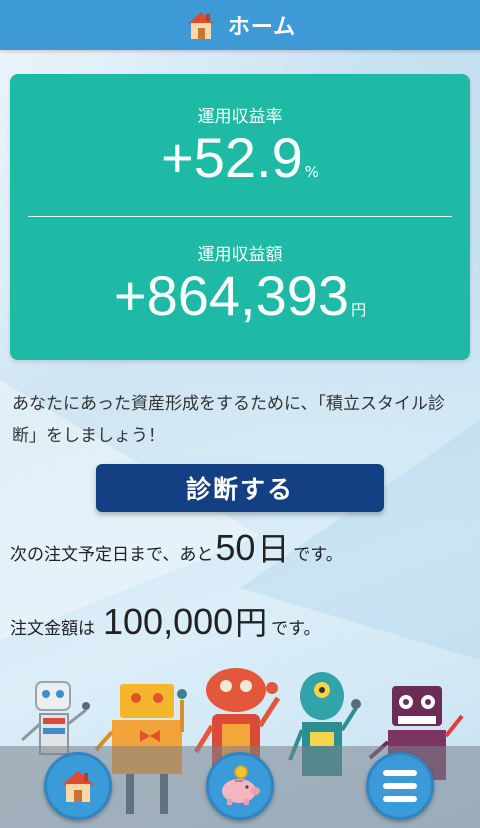  What do you see at coordinates (273, 549) in the screenshot?
I see `days-unit: 日` at bounding box center [273, 549].